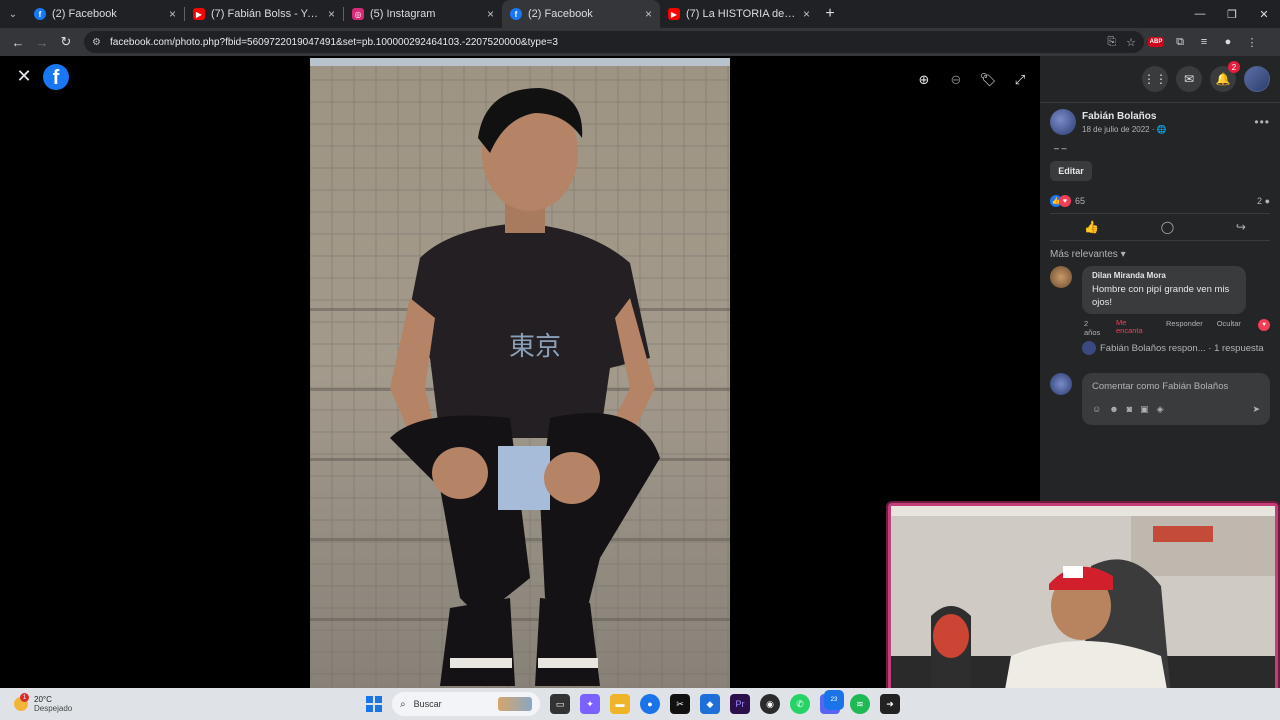  Describe the element at coordinates (1111, 42) in the screenshot. I see `install-app-icon: ⎘` at that location.